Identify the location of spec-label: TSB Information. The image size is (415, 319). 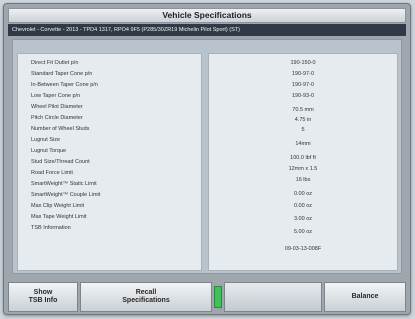
(51, 228).